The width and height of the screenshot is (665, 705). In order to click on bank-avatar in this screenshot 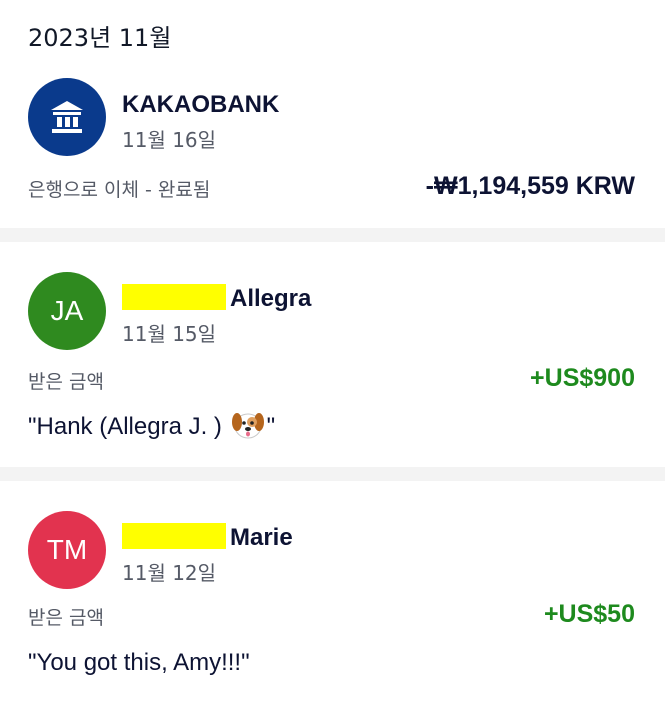, I will do `click(67, 117)`.